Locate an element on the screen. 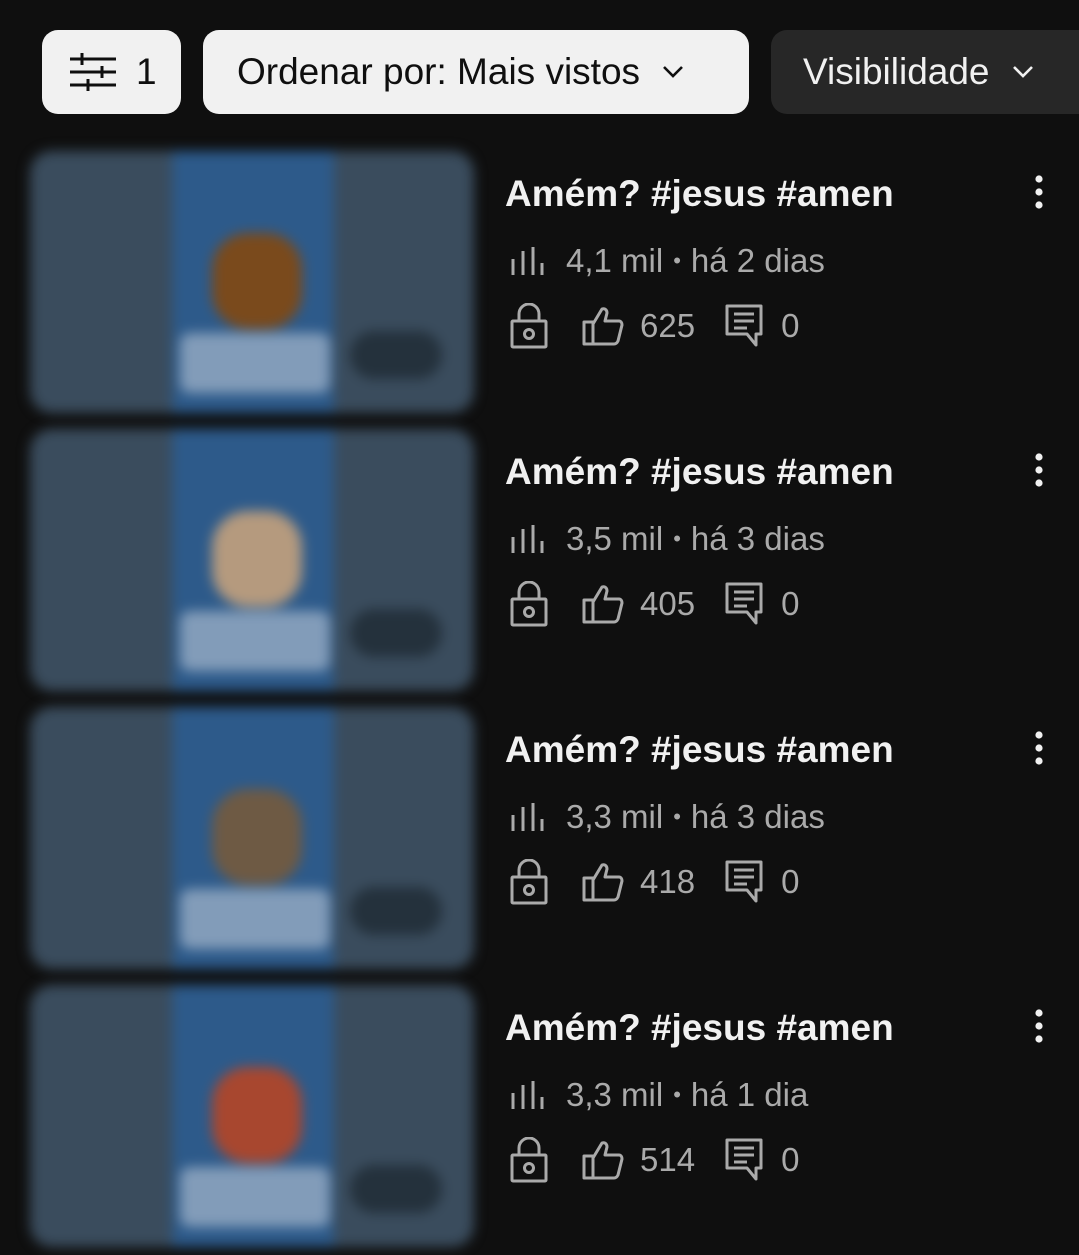 This screenshot has height=1255, width=1079. video-stats: 405 0 is located at coordinates (654, 604).